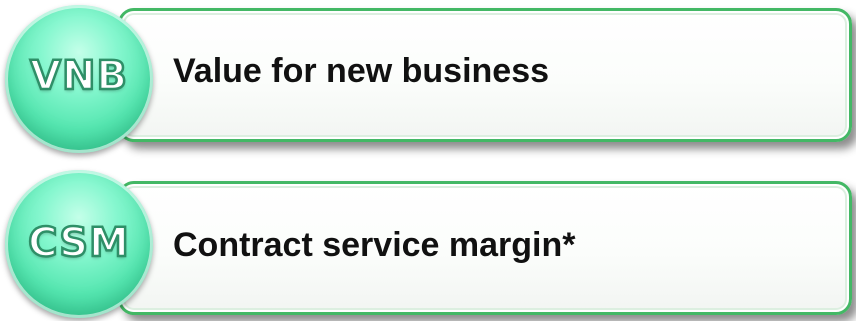 This screenshot has width=856, height=321. What do you see at coordinates (374, 244) in the screenshot?
I see `metric-label: Contract service margin*` at bounding box center [374, 244].